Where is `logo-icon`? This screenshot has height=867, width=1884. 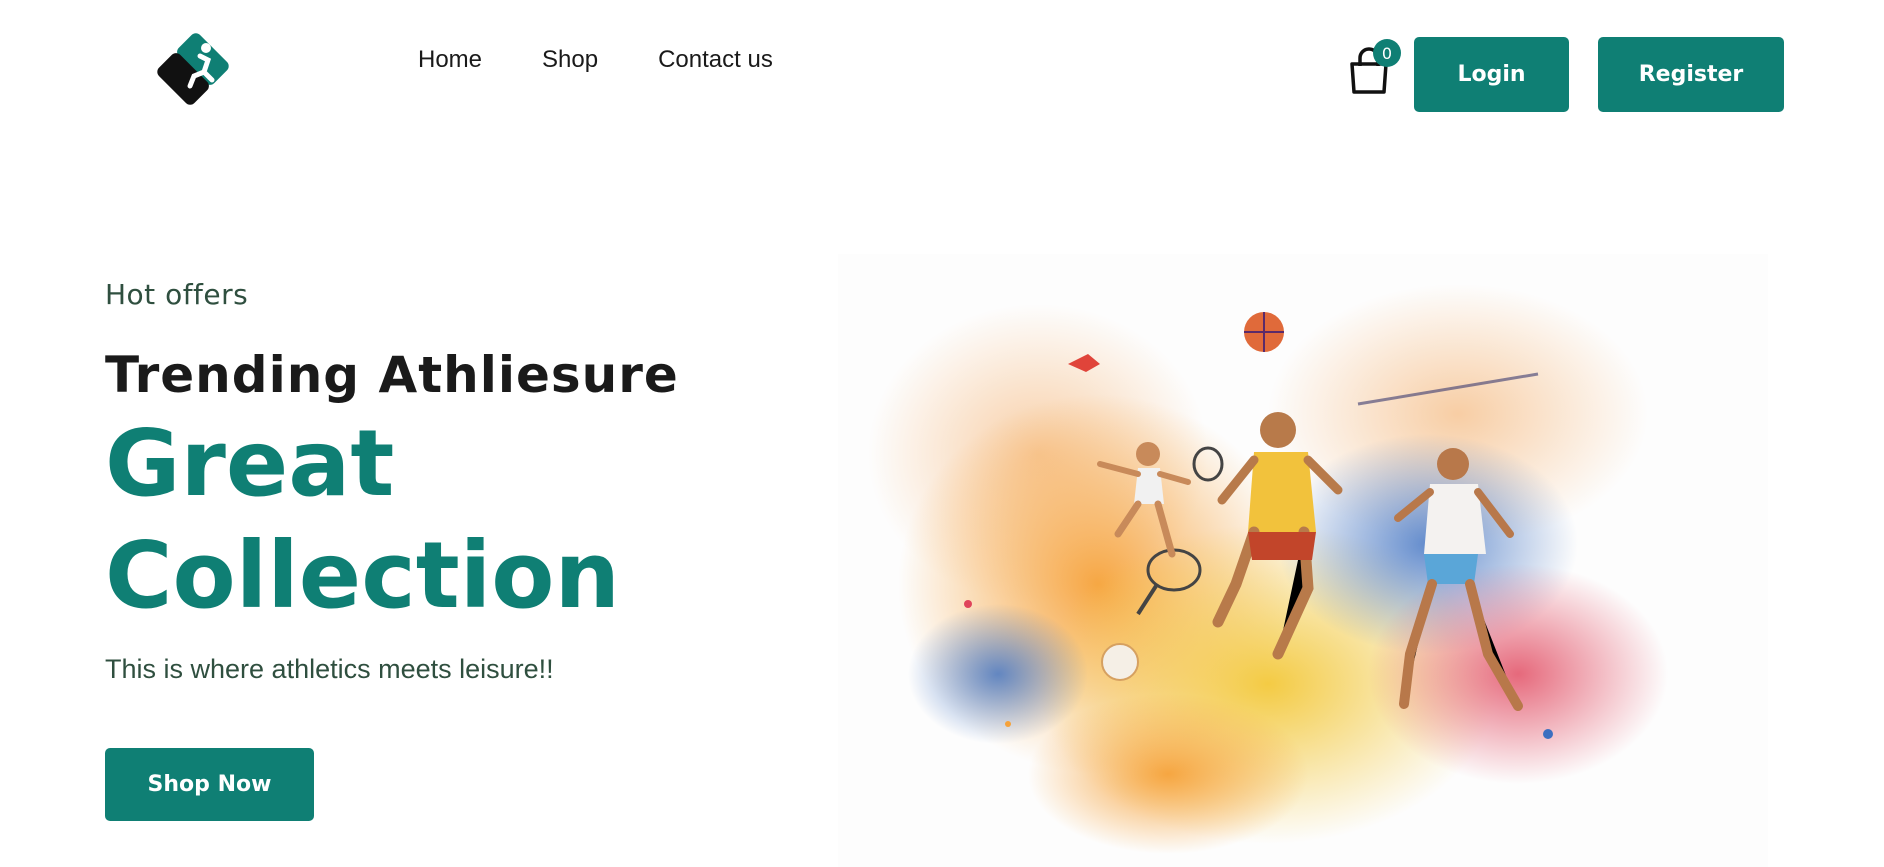
logo-icon is located at coordinates (193, 69).